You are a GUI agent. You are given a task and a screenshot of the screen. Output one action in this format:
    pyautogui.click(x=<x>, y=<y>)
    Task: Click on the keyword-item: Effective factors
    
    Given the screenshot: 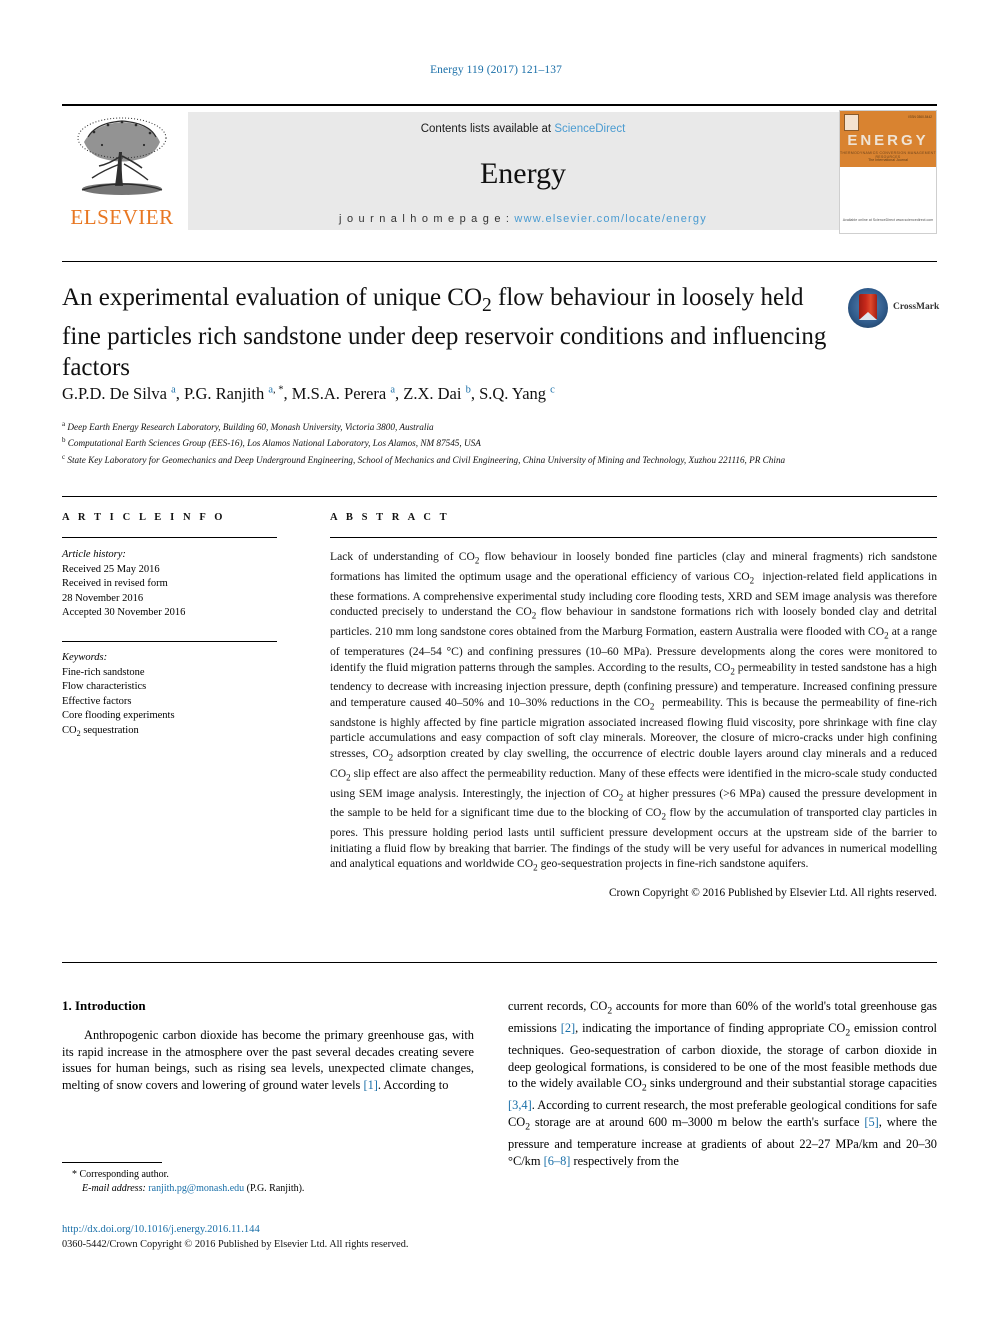 What is the action you would take?
    pyautogui.click(x=97, y=701)
    